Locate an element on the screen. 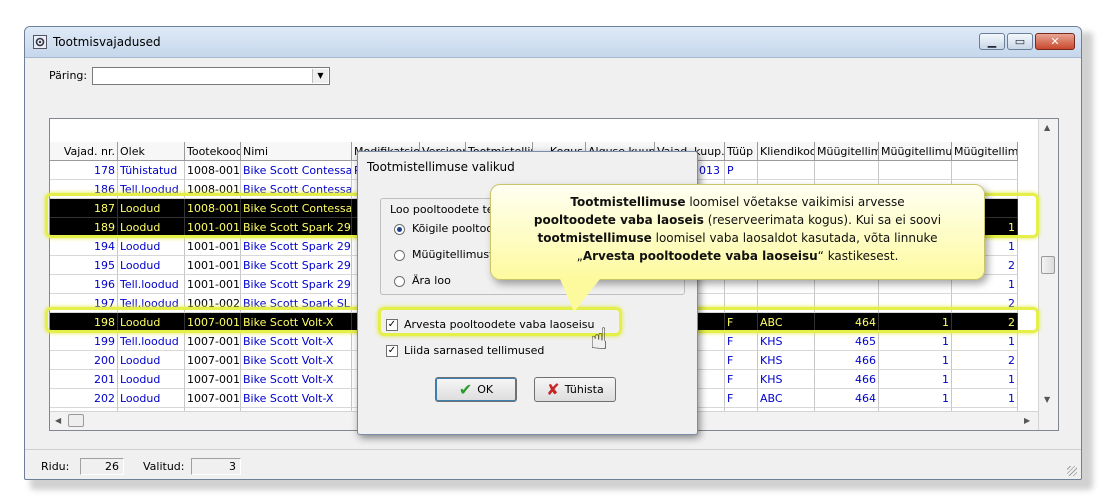  cell-sales-order is located at coordinates (847, 170).